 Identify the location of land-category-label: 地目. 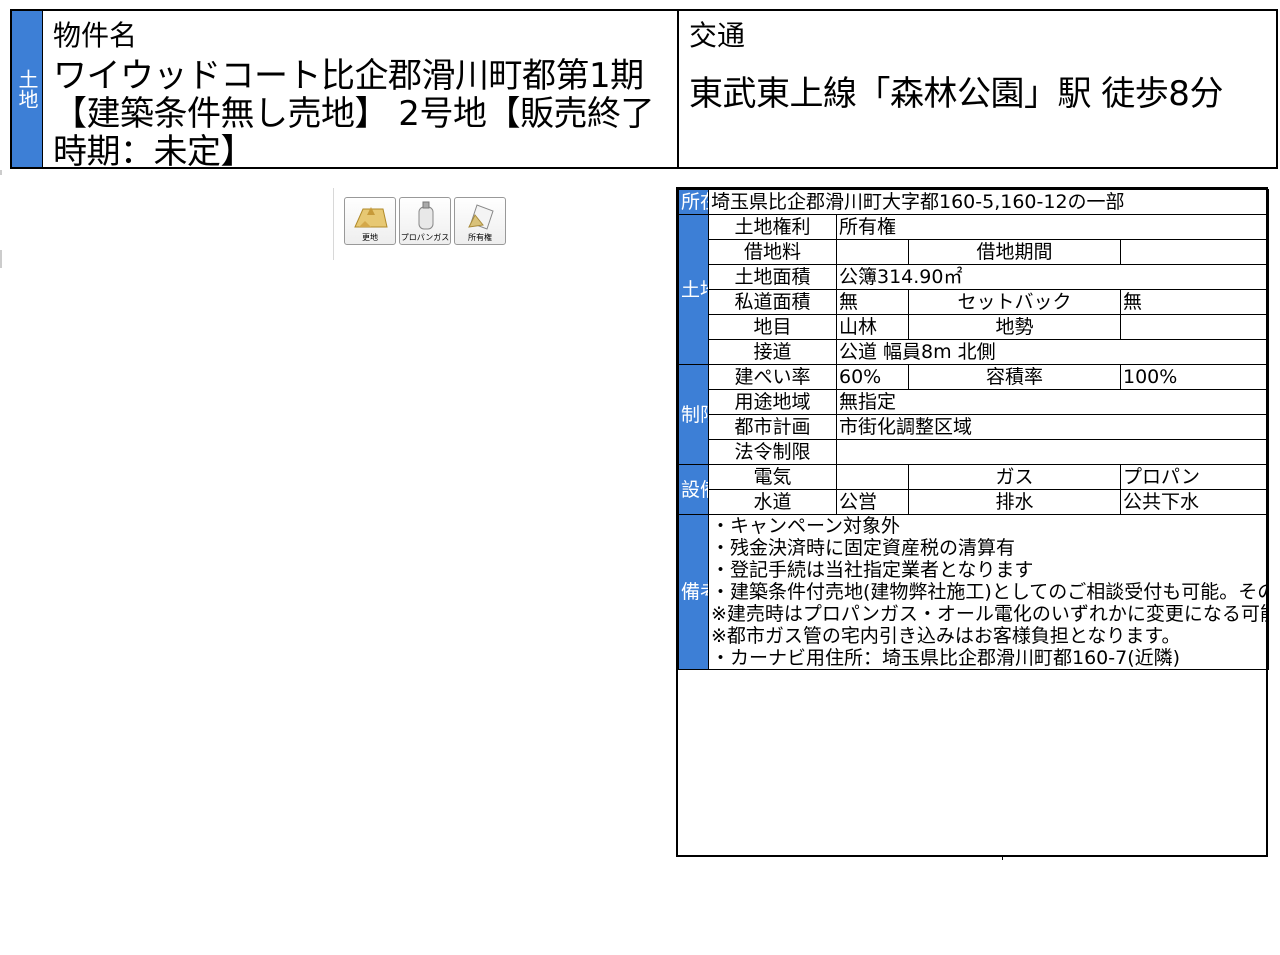
(772, 327).